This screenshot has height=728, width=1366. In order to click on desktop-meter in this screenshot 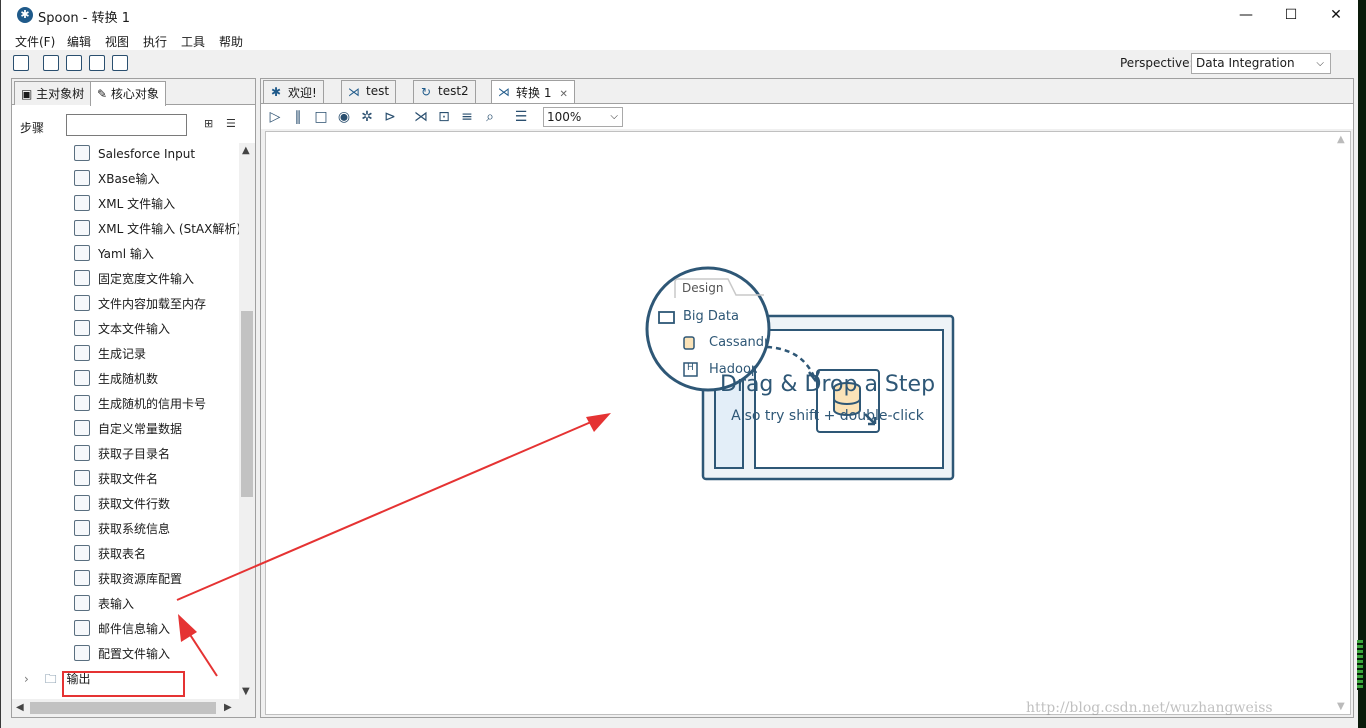, I will do `click(1360, 665)`.